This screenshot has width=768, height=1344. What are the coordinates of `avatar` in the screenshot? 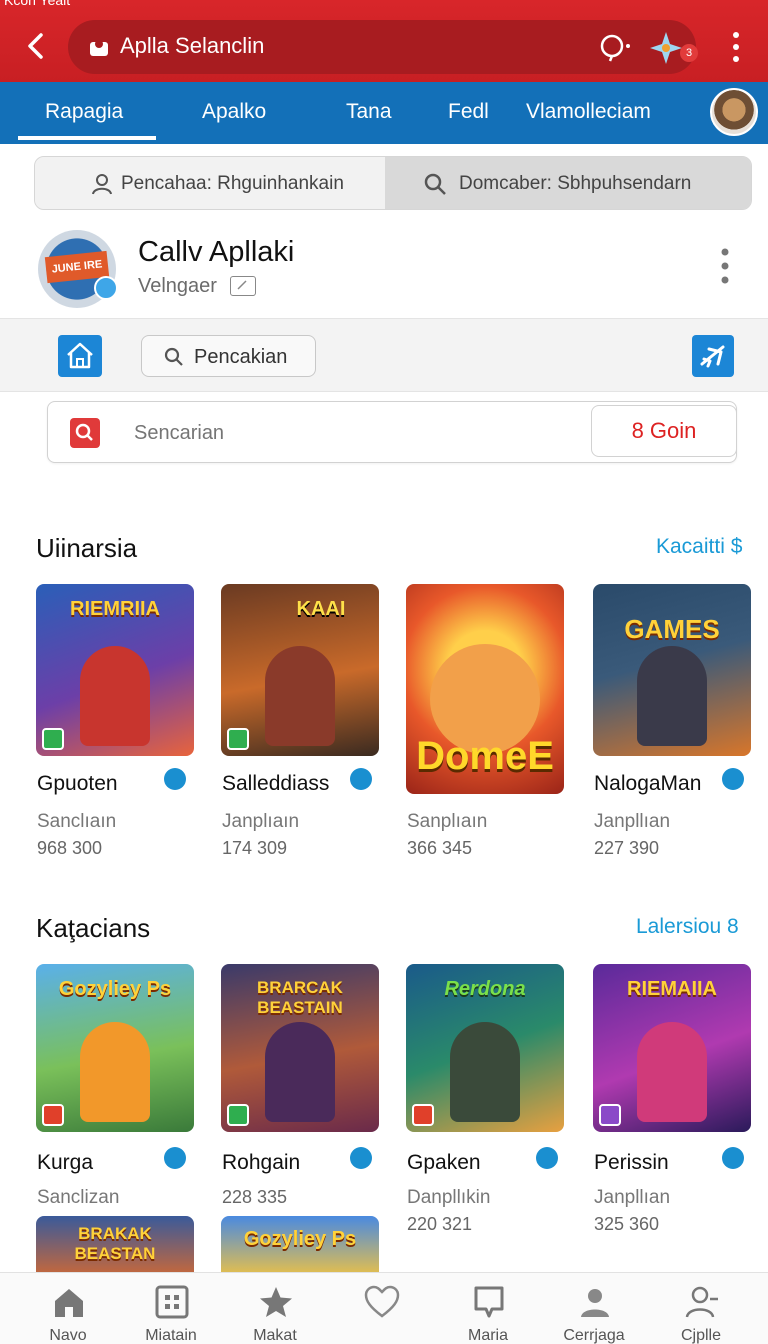 It's located at (734, 112).